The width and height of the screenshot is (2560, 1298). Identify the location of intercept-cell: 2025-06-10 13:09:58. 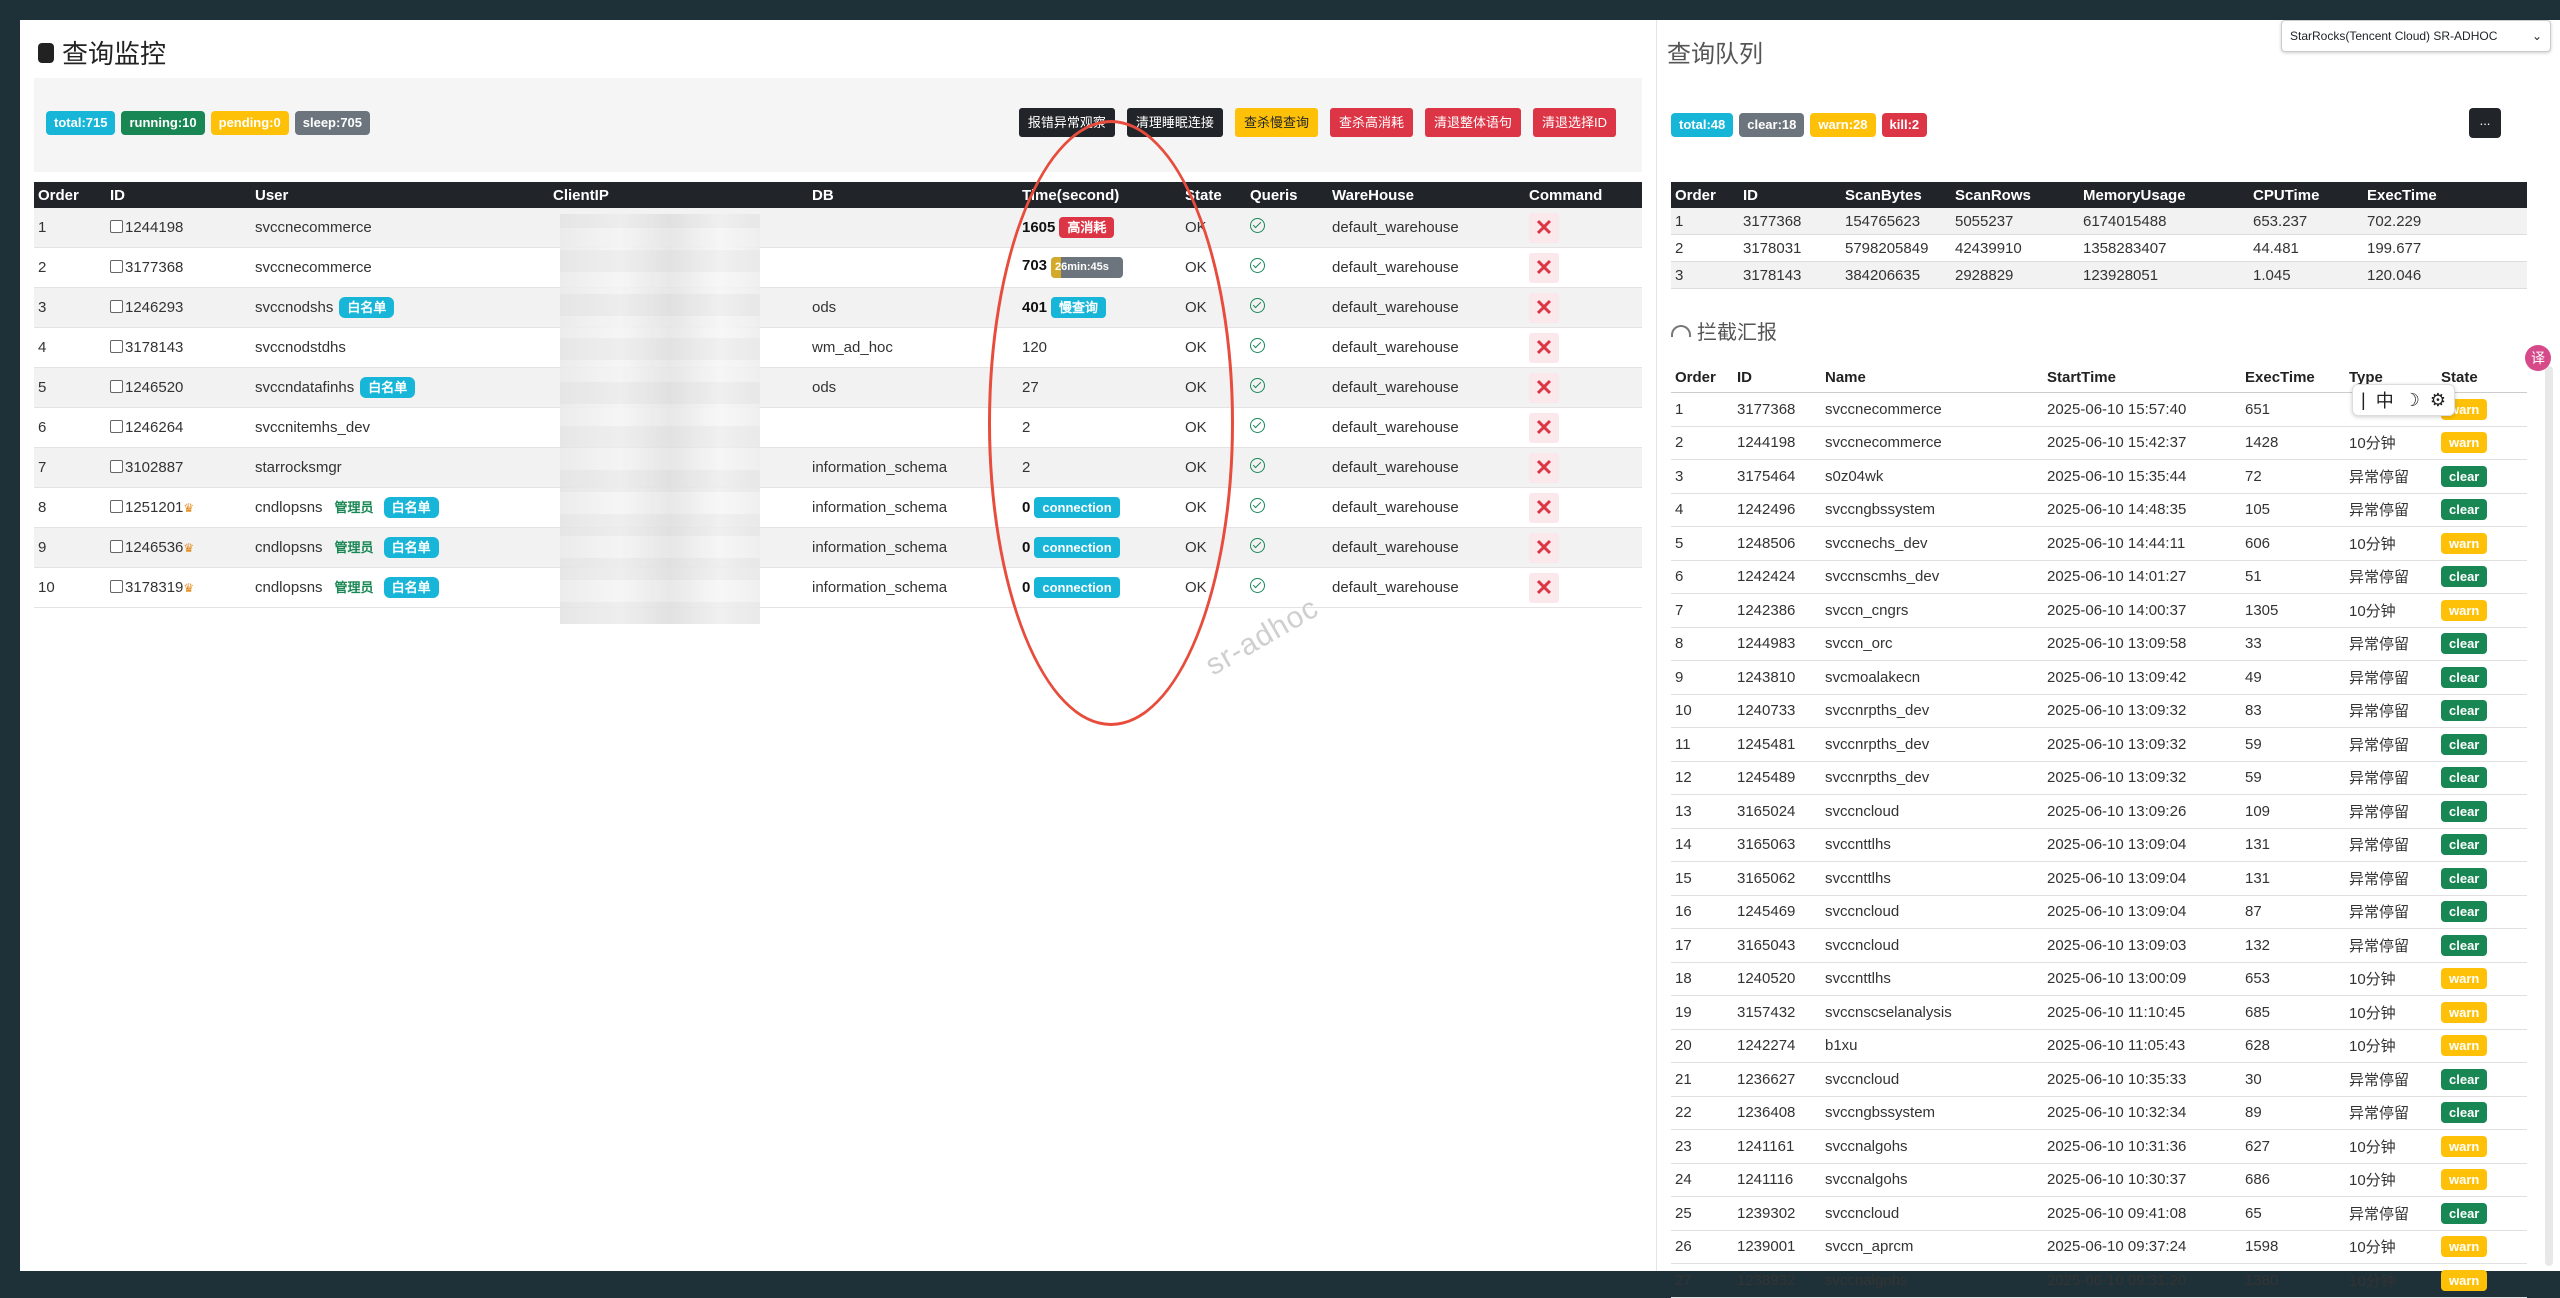
(2142, 644).